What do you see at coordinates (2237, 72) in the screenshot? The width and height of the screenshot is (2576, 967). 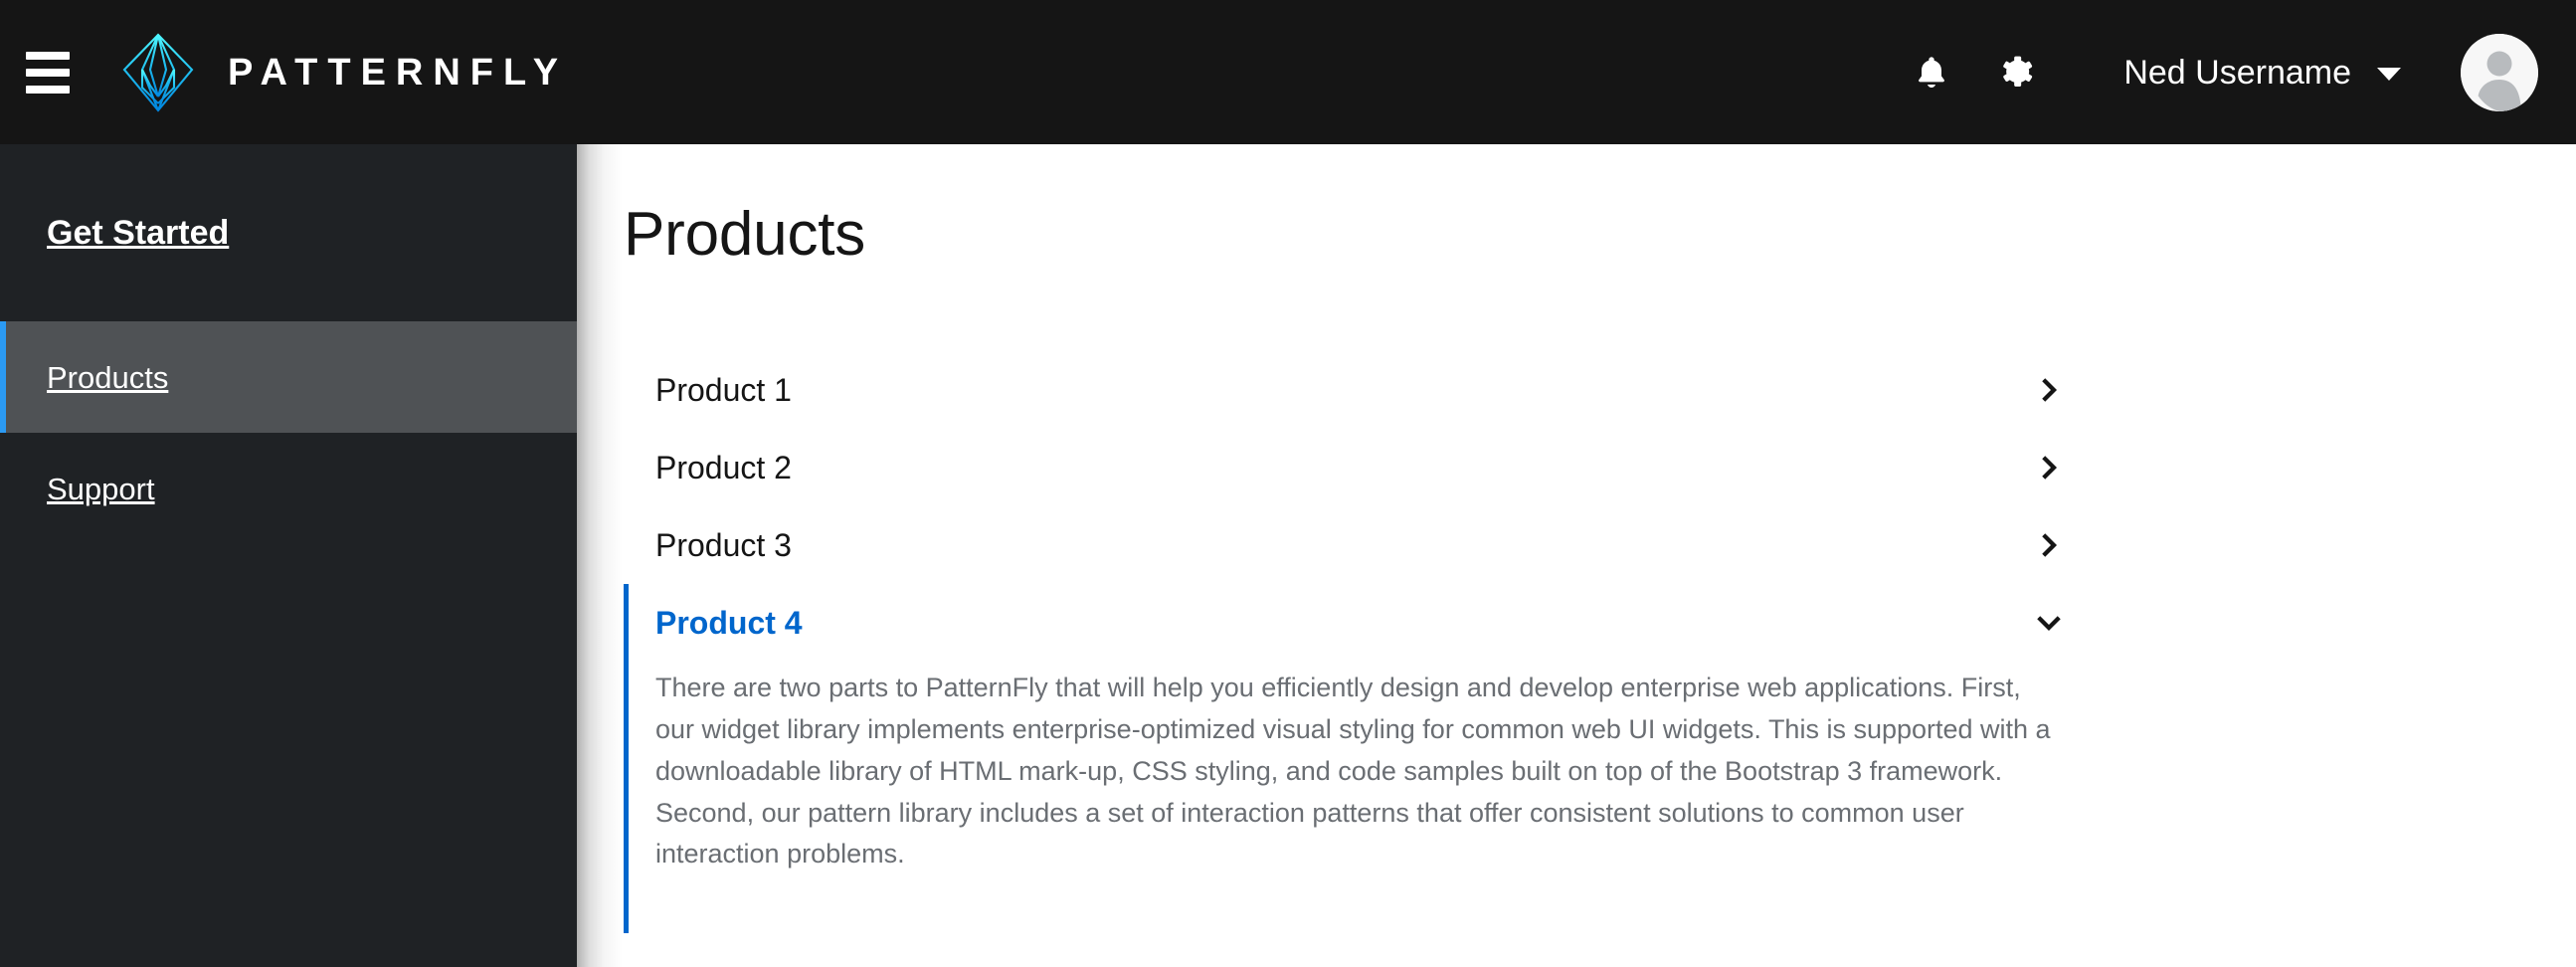 I see `user-name: Ned Username` at bounding box center [2237, 72].